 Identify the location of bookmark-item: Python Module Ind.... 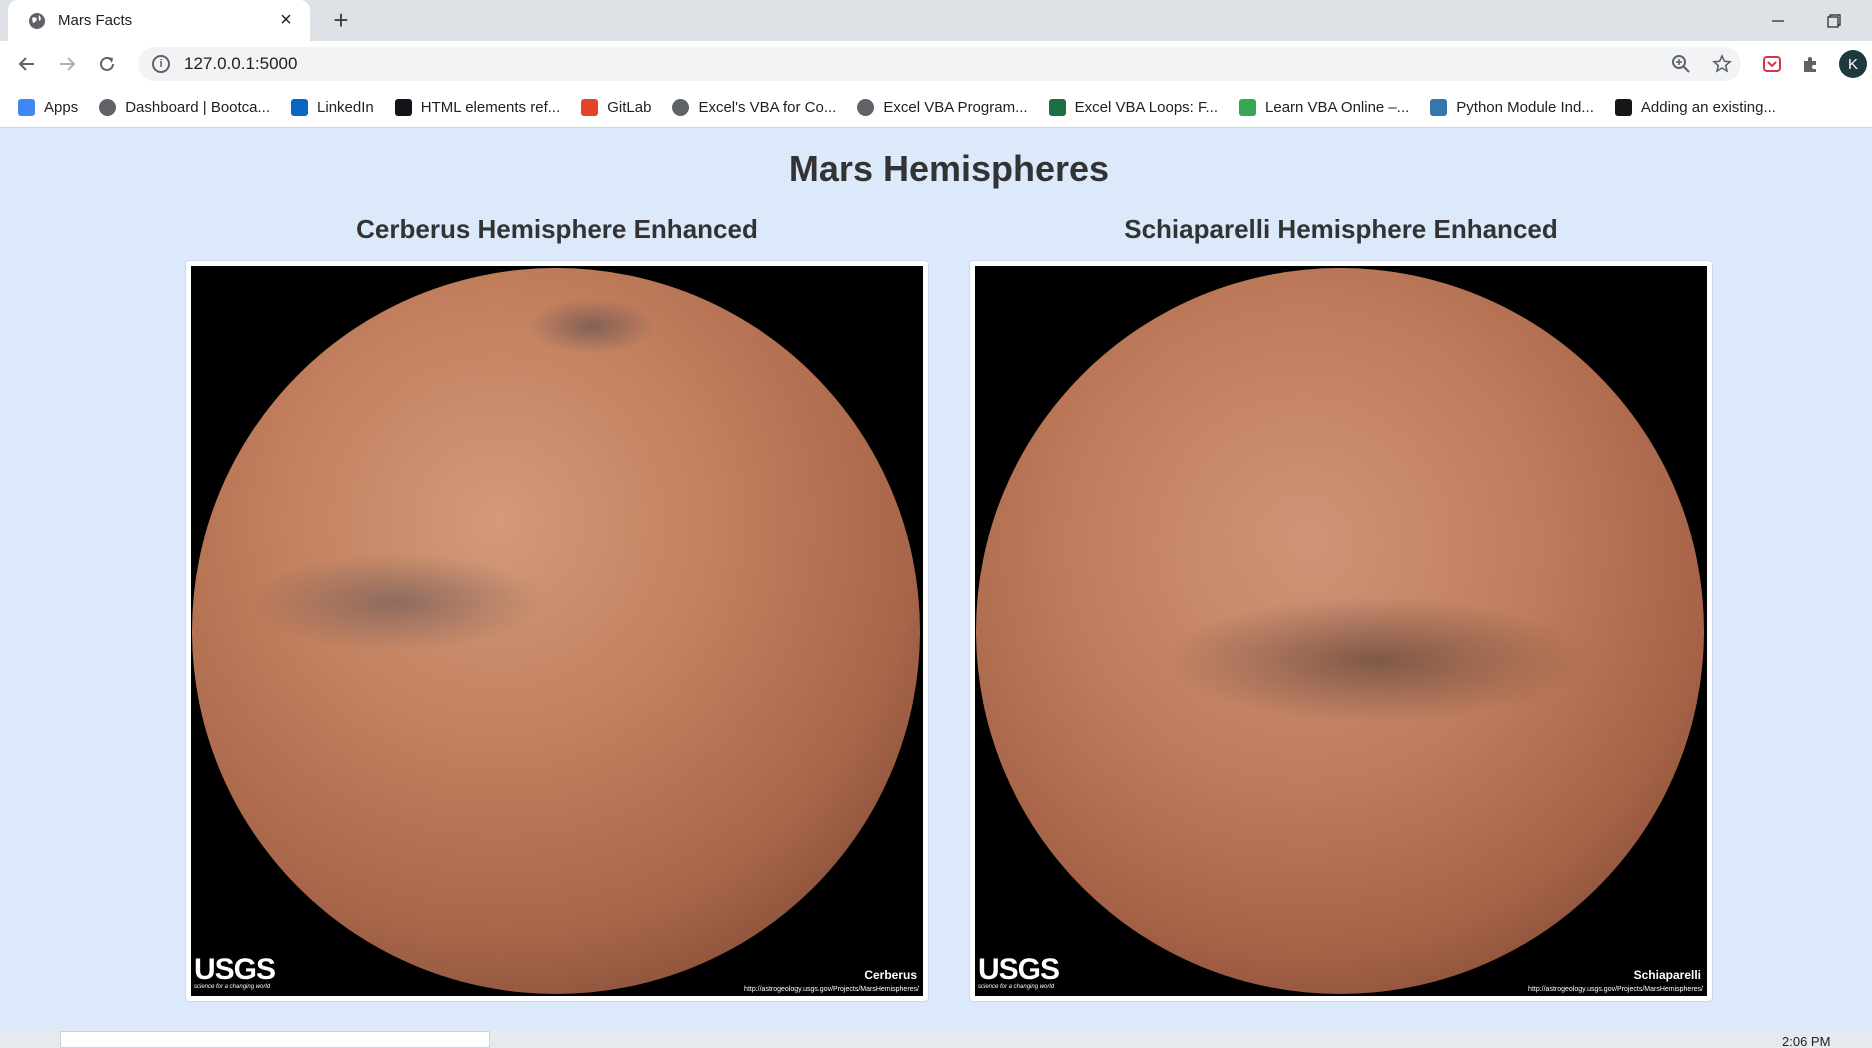
(1512, 107).